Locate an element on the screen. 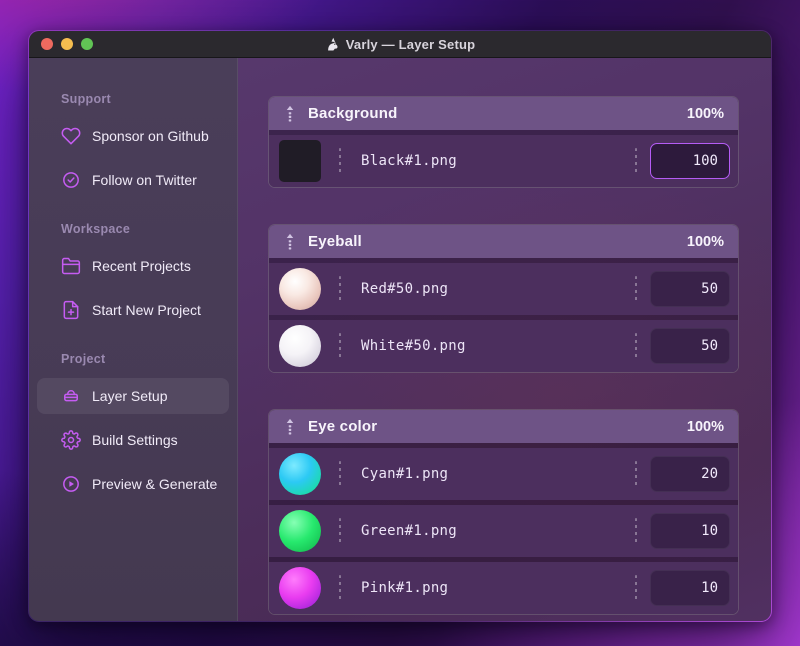 The image size is (800, 646). zoom-button is located at coordinates (87, 44).